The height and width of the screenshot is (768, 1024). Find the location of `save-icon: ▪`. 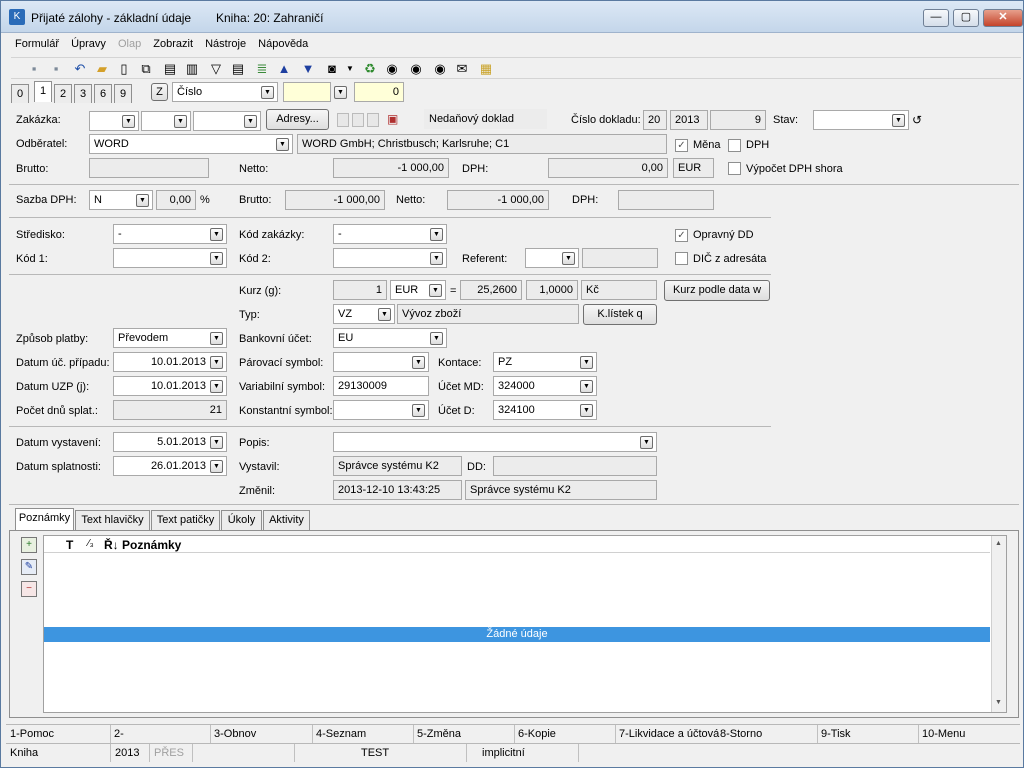

save-icon: ▪ is located at coordinates (34, 69).